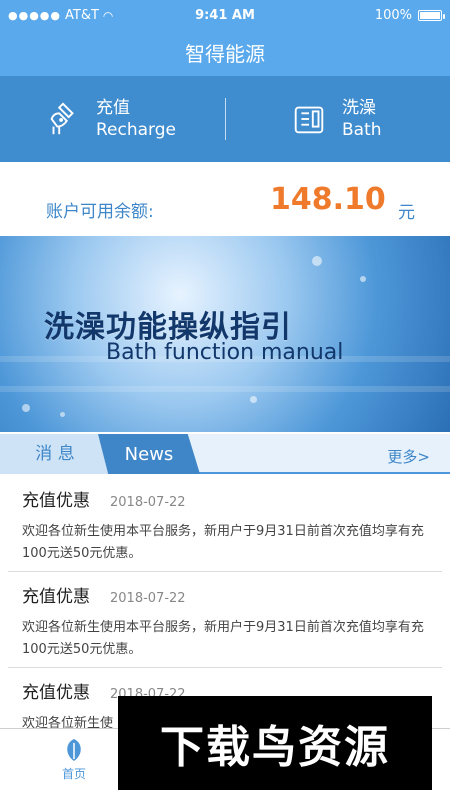  I want to click on balance-unit: 元, so click(406, 213).